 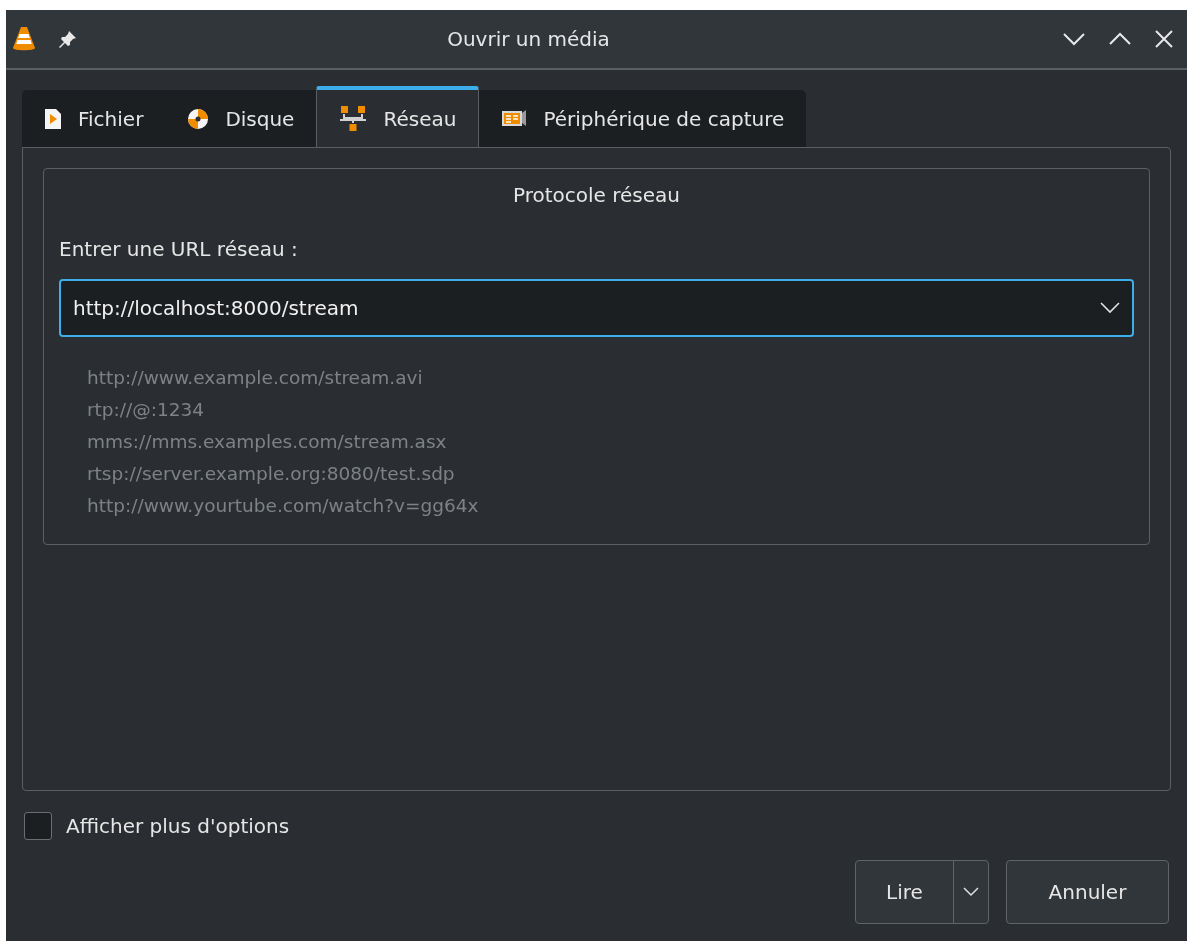 I want to click on file-icon, so click(x=53, y=118).